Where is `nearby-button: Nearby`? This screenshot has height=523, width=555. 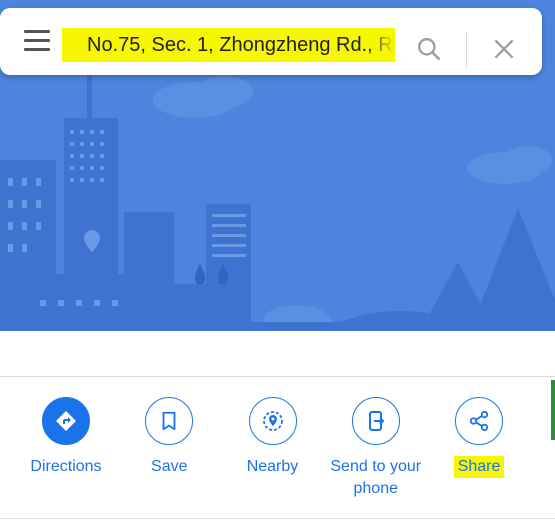
nearby-button: Nearby is located at coordinates (273, 457).